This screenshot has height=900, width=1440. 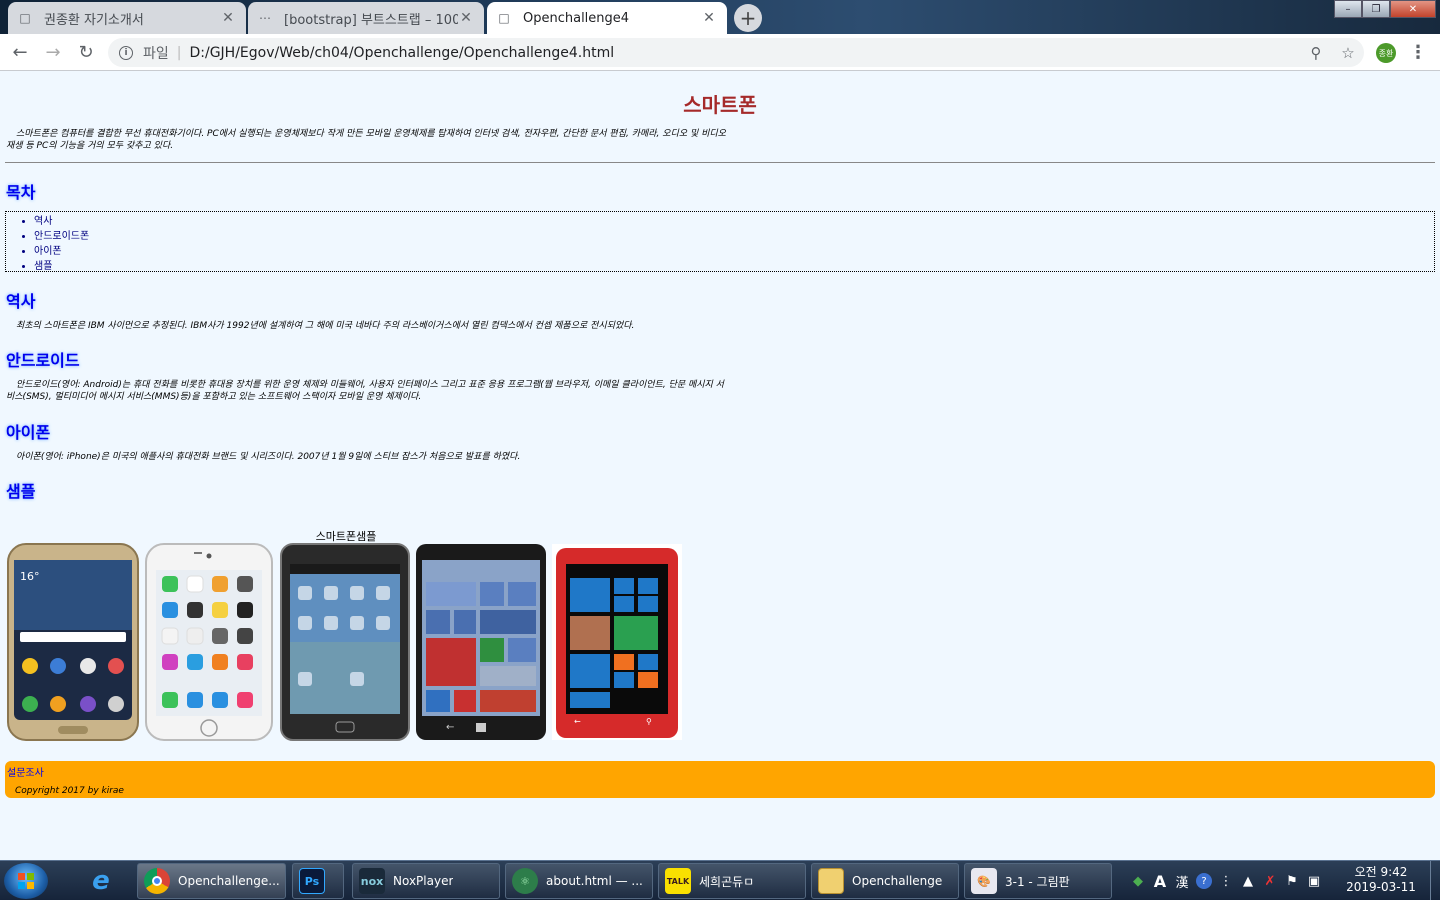 What do you see at coordinates (312, 881) in the screenshot?
I see `photoshop-icon: Ps` at bounding box center [312, 881].